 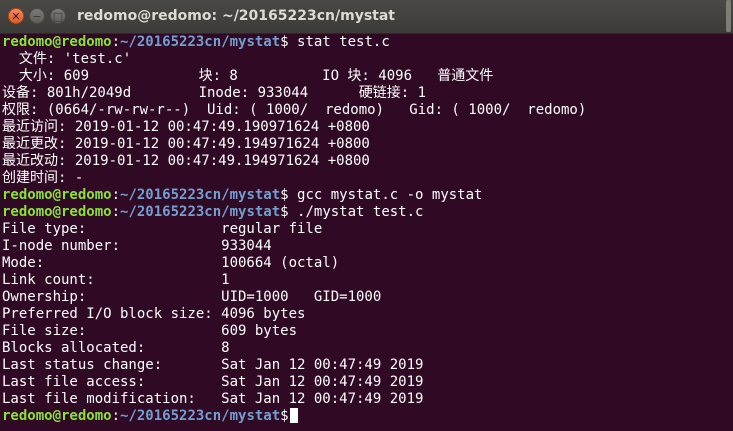 What do you see at coordinates (293, 415) in the screenshot?
I see `text-cursor` at bounding box center [293, 415].